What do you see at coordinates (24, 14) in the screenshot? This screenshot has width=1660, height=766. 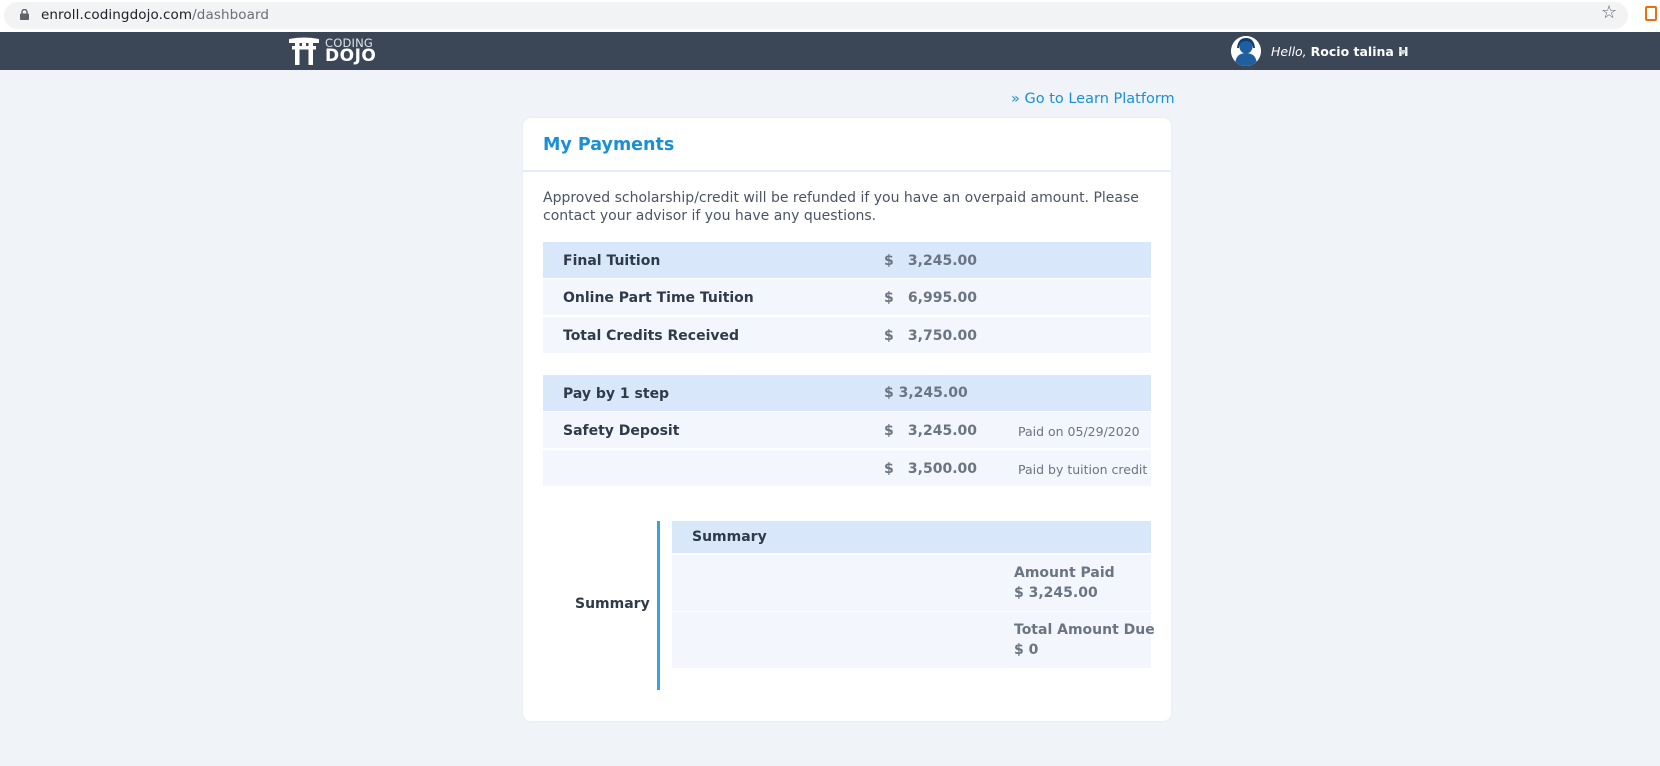 I see `lock-icon` at bounding box center [24, 14].